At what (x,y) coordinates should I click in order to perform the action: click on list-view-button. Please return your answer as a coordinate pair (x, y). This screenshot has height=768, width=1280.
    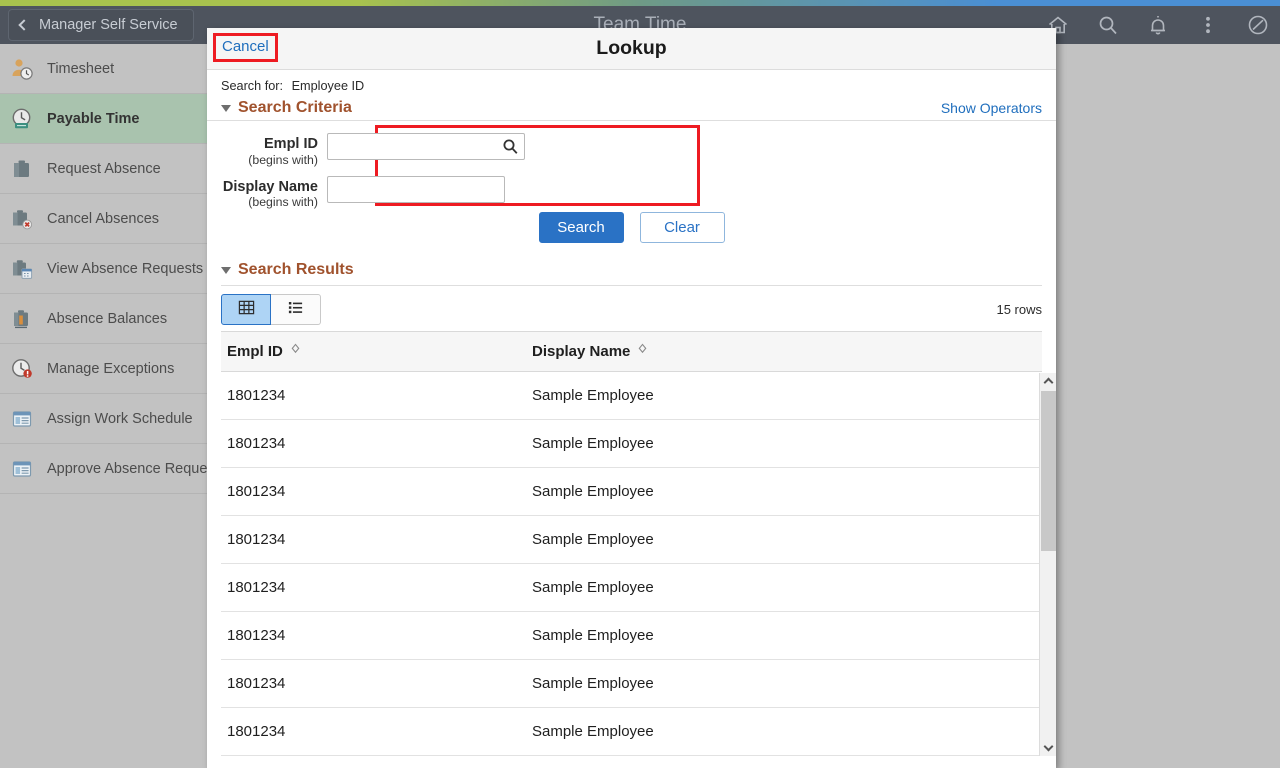
    Looking at the image, I should click on (296, 309).